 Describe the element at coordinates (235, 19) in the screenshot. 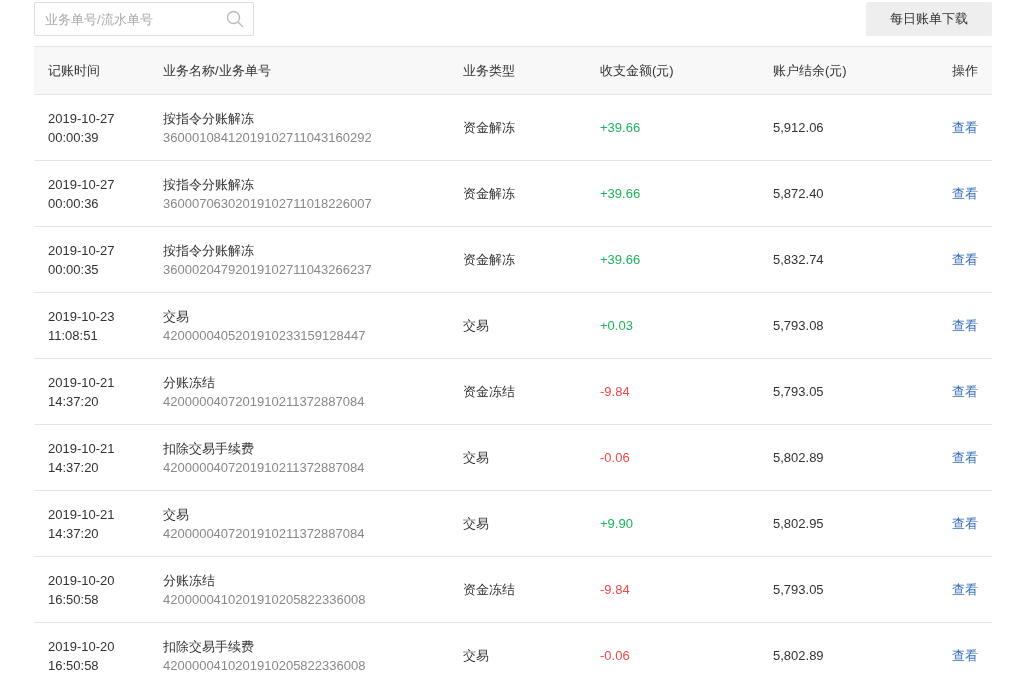

I see `search-icon` at that location.